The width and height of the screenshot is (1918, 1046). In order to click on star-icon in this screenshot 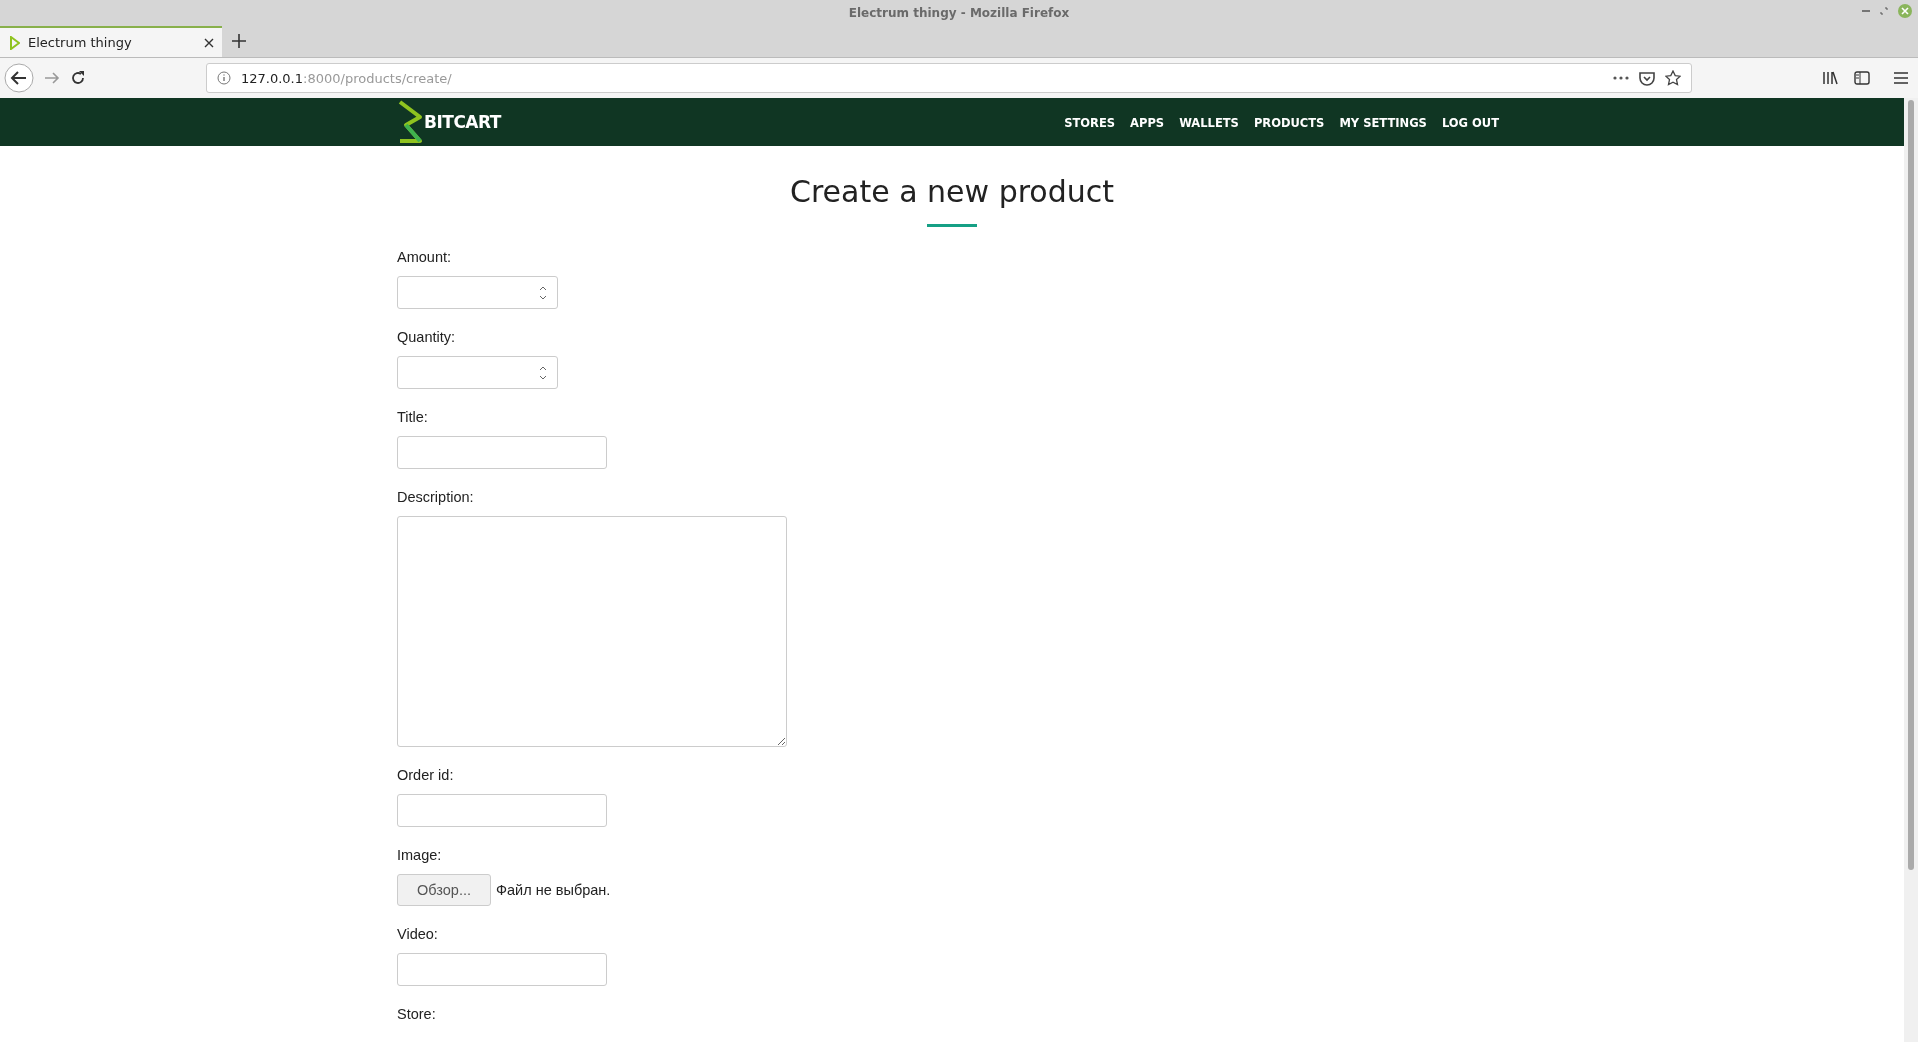, I will do `click(1673, 78)`.